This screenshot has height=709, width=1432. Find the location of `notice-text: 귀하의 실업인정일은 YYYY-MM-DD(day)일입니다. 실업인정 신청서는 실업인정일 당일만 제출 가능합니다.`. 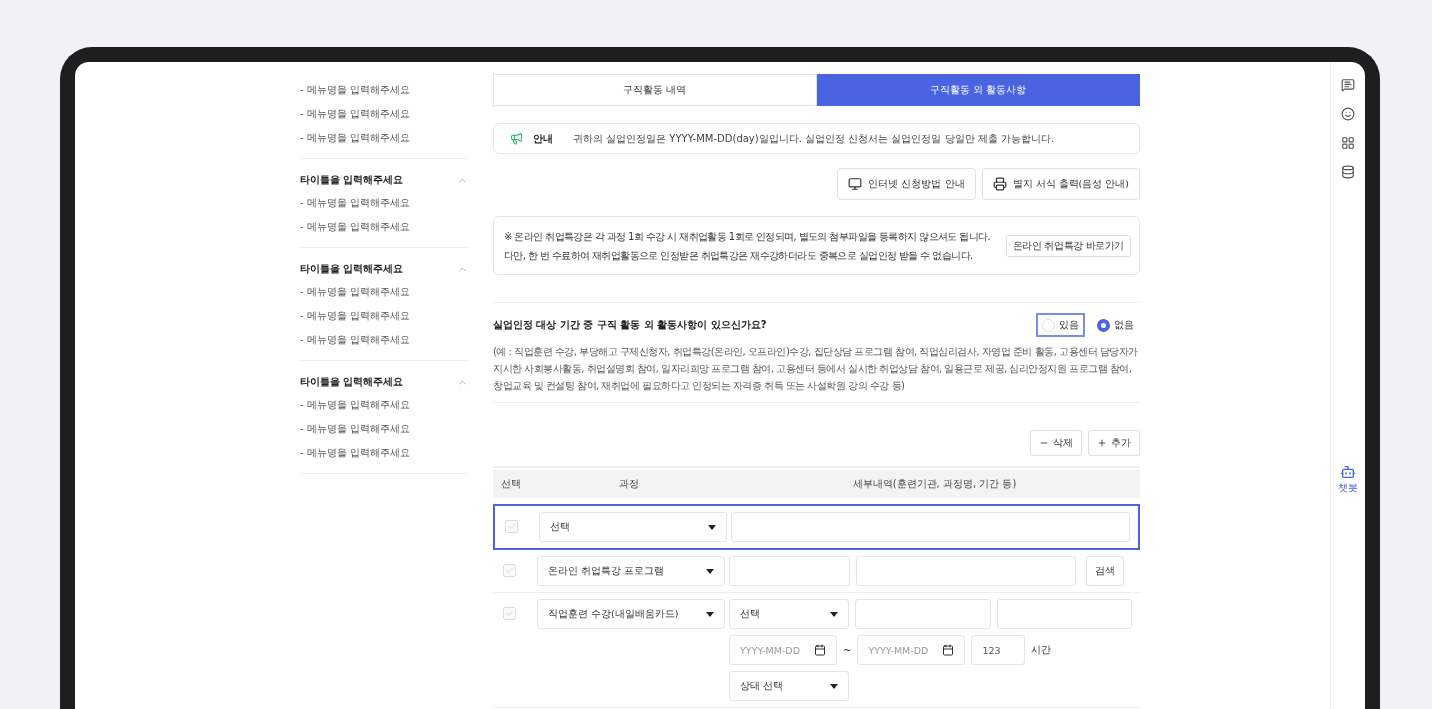

notice-text: 귀하의 실업인정일은 YYYY-MM-DD(day)일입니다. 실업인정 신청서는 실업인정일 당일만 제출 가능합니다. is located at coordinates (814, 138).